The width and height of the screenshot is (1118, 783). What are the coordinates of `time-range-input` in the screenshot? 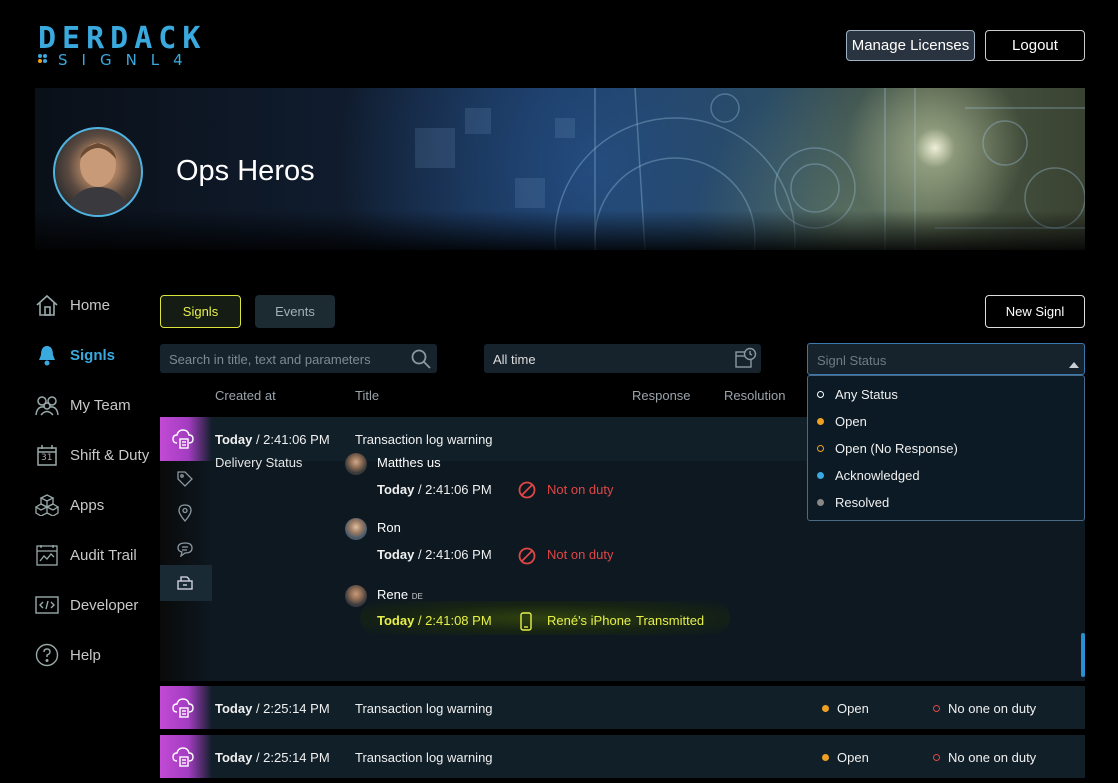 It's located at (608, 359).